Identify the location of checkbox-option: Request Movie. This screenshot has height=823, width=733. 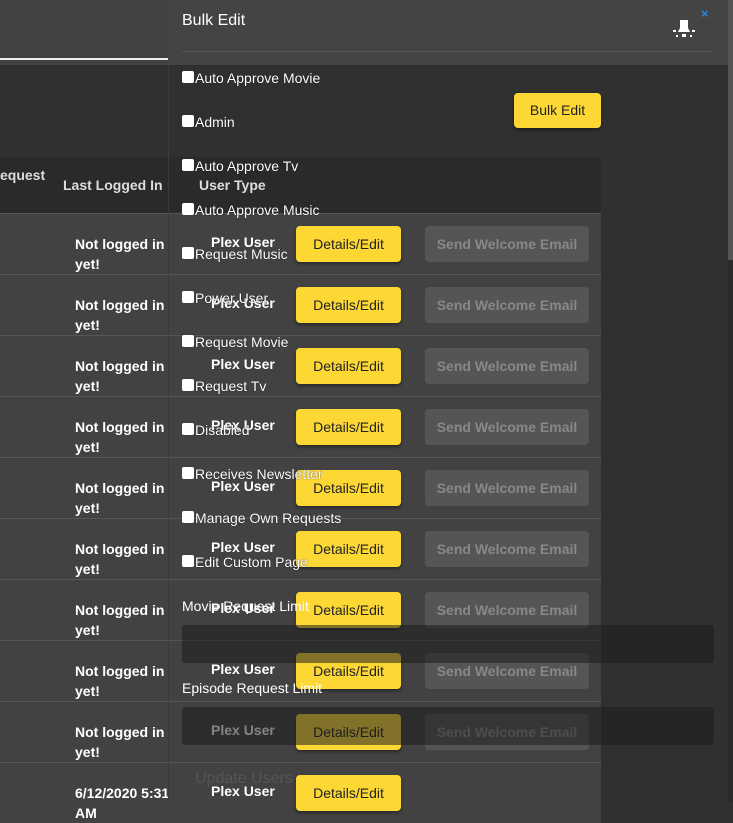
(235, 342).